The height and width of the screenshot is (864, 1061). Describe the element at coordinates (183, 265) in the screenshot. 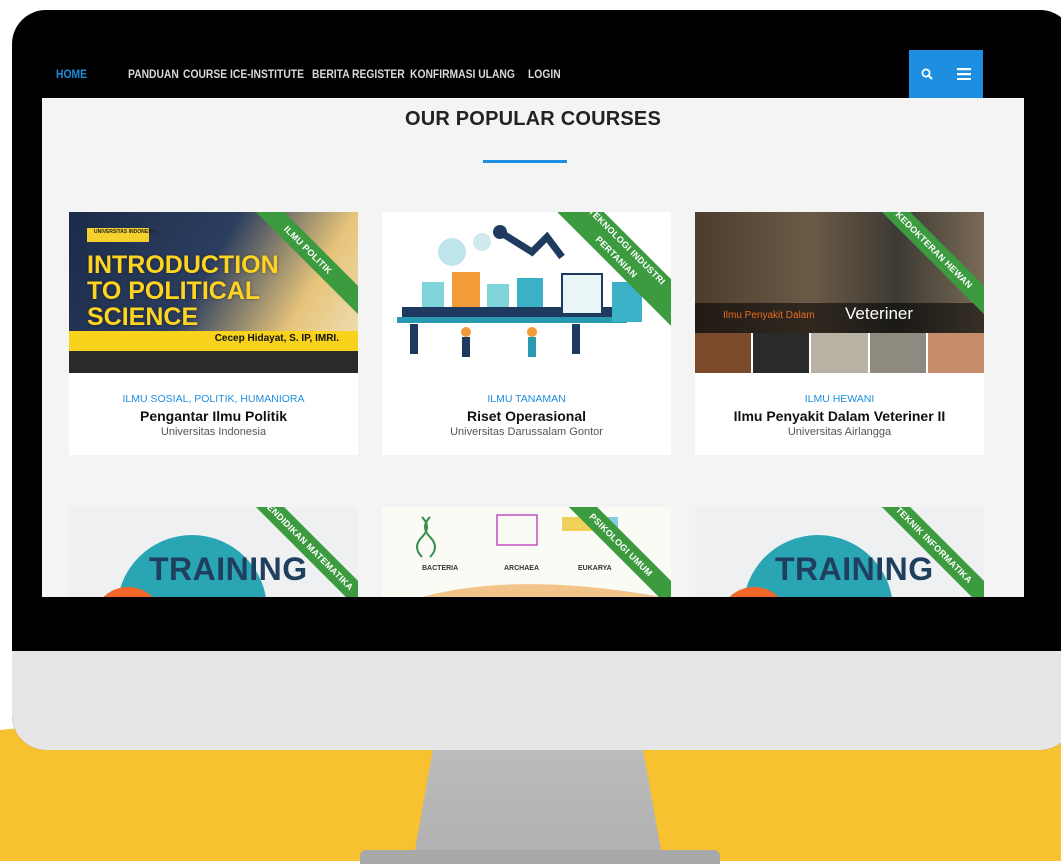

I see `thumbnail-text-line1: INTRODUCTION` at that location.